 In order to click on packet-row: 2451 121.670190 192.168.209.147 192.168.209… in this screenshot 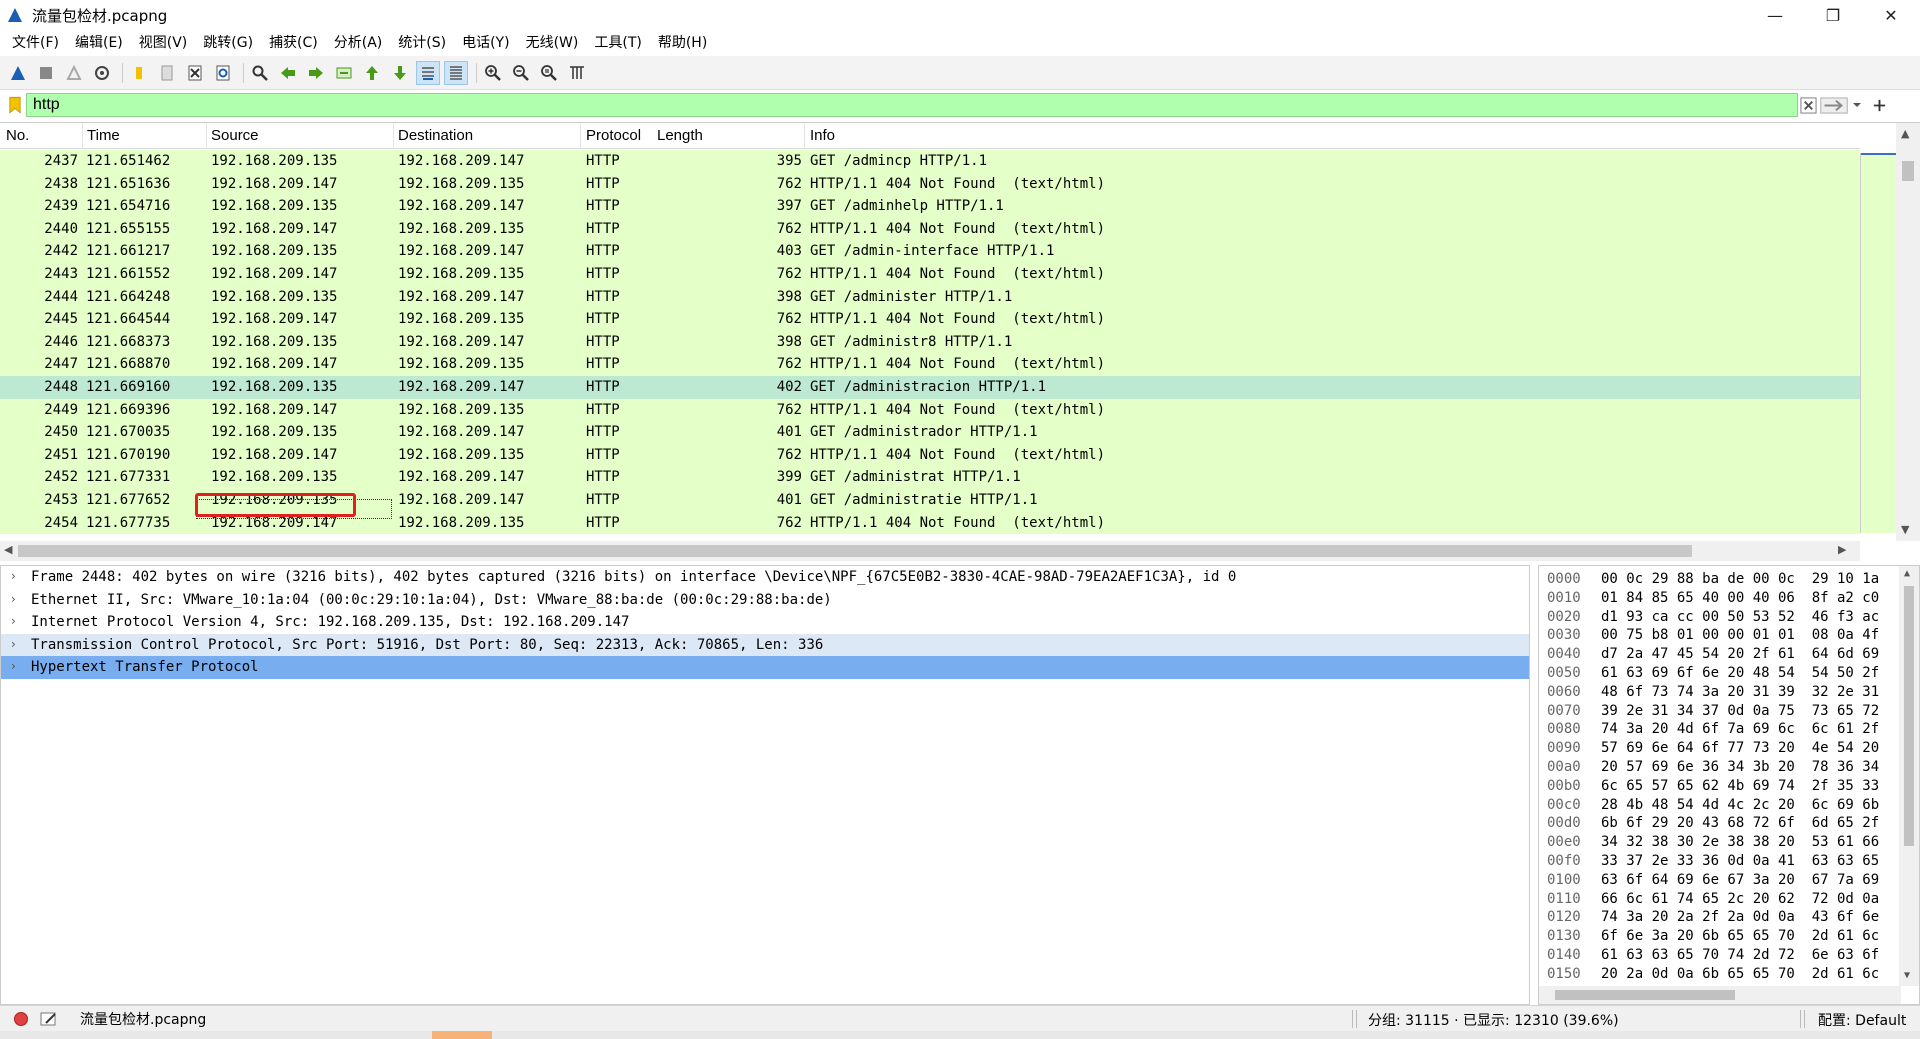, I will do `click(930, 455)`.